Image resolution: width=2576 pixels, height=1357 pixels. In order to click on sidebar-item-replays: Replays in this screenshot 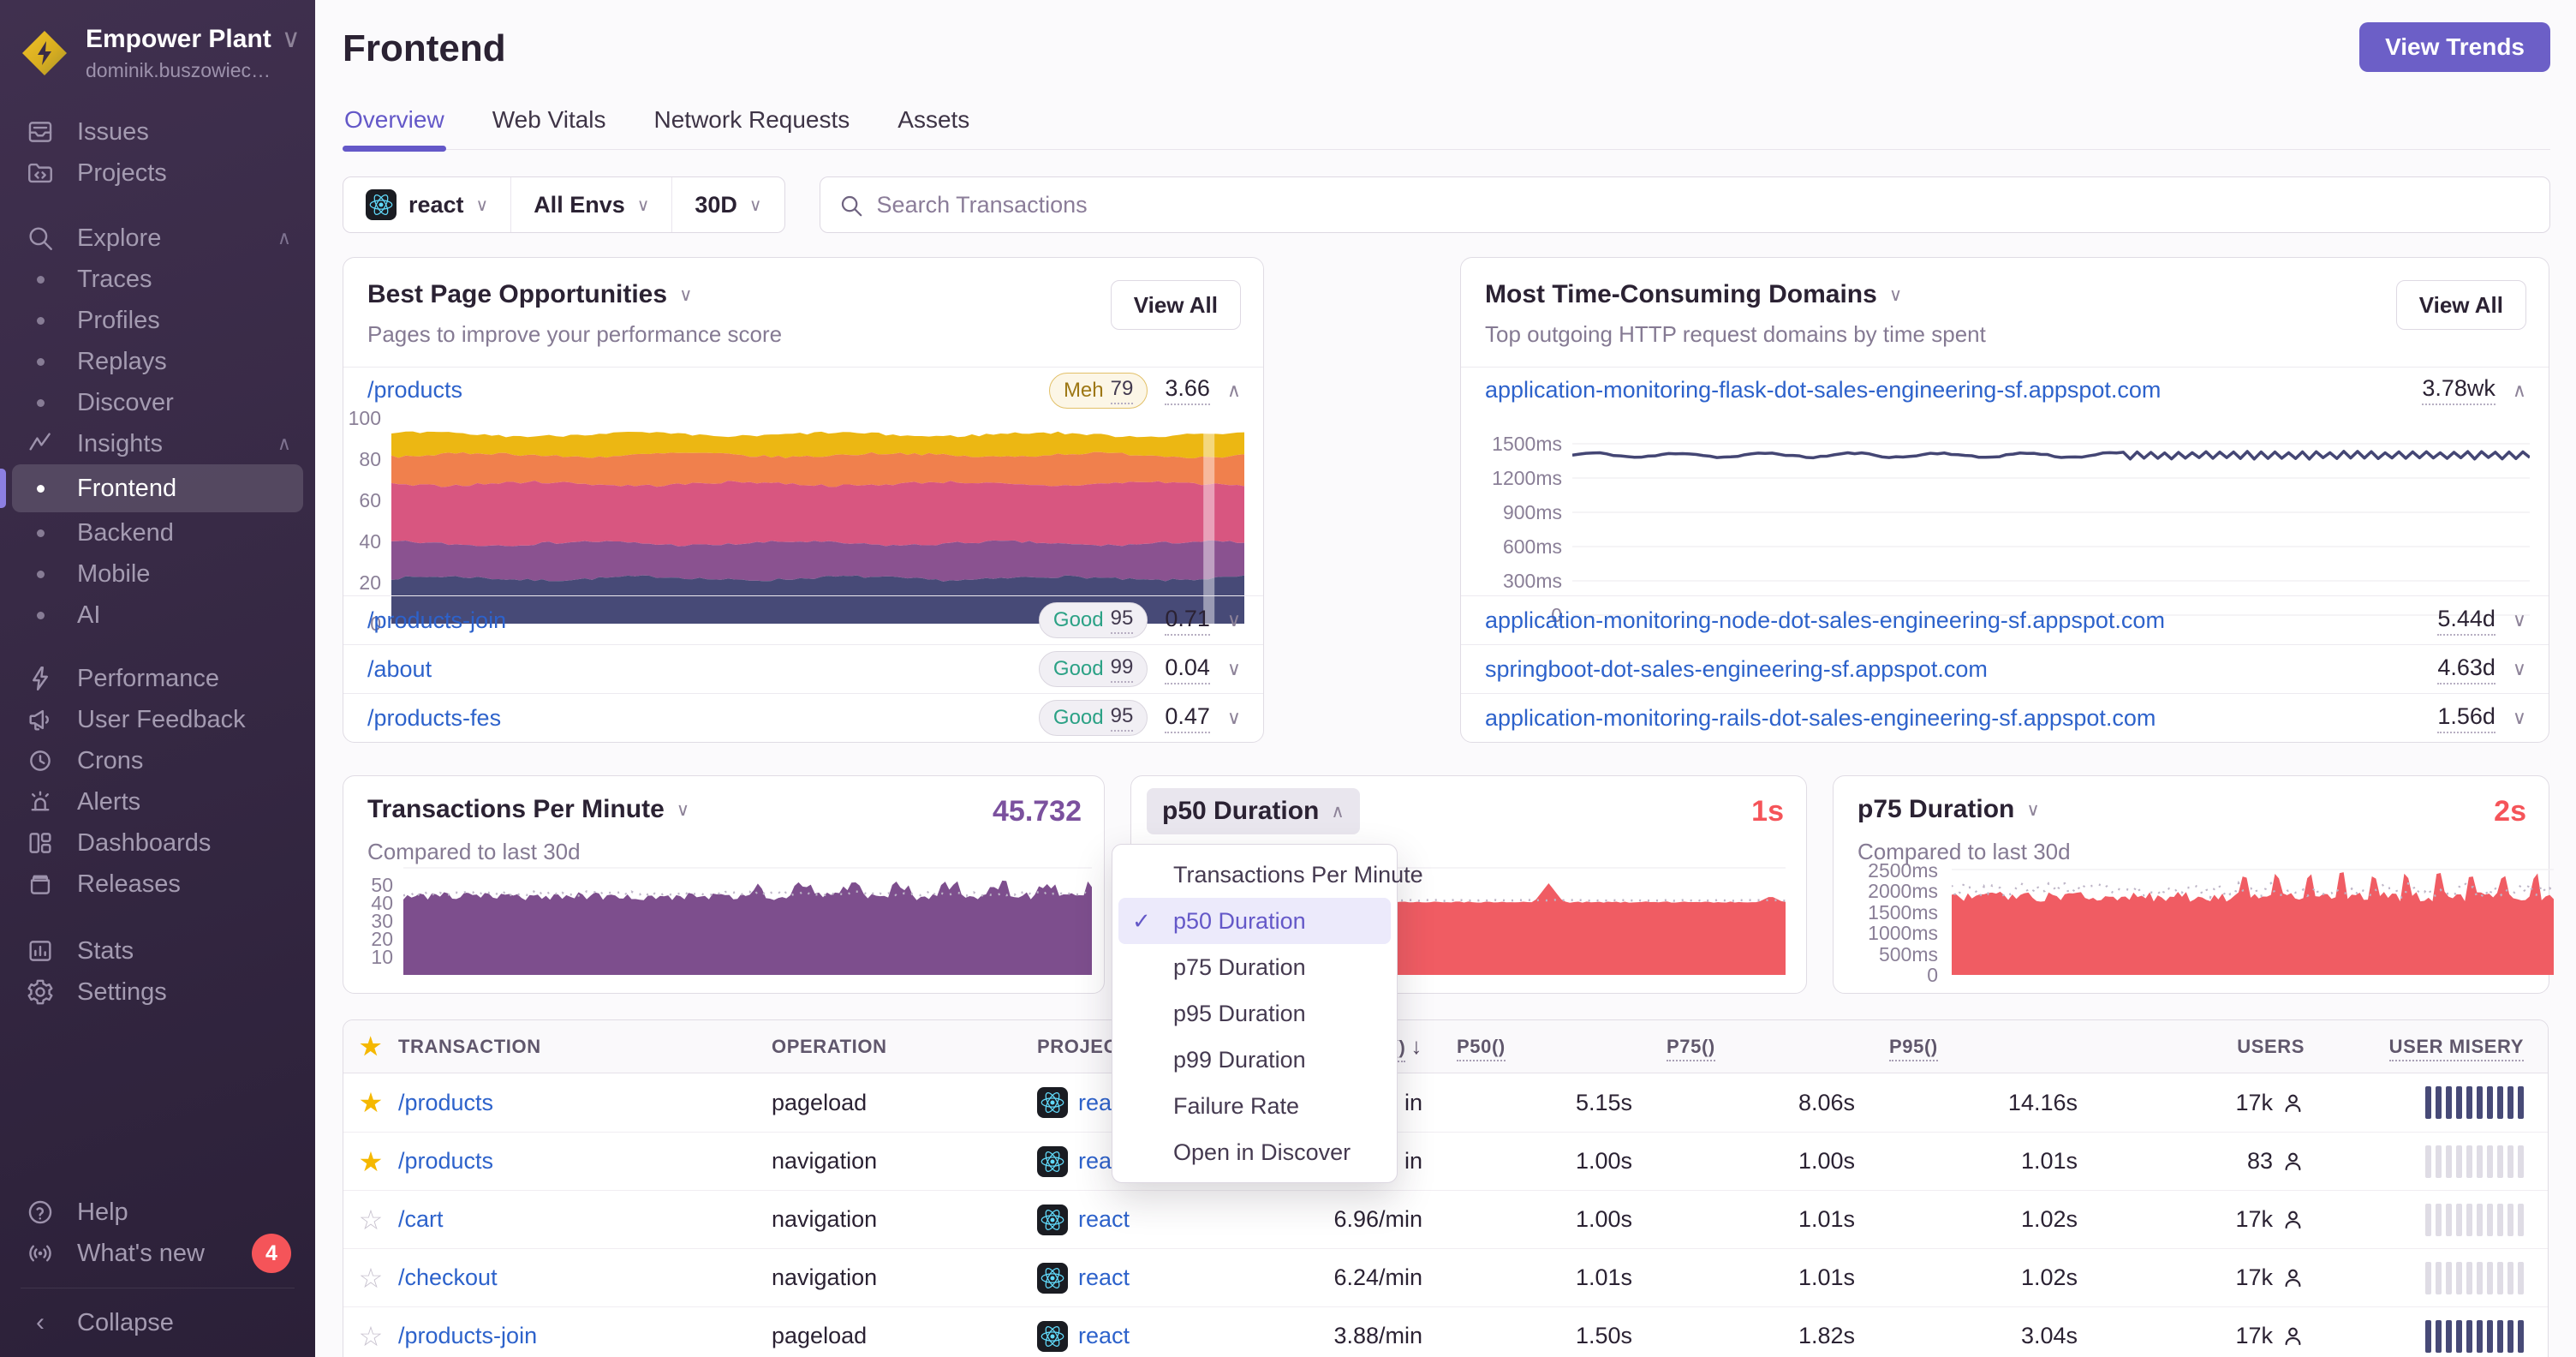, I will do `click(157, 362)`.